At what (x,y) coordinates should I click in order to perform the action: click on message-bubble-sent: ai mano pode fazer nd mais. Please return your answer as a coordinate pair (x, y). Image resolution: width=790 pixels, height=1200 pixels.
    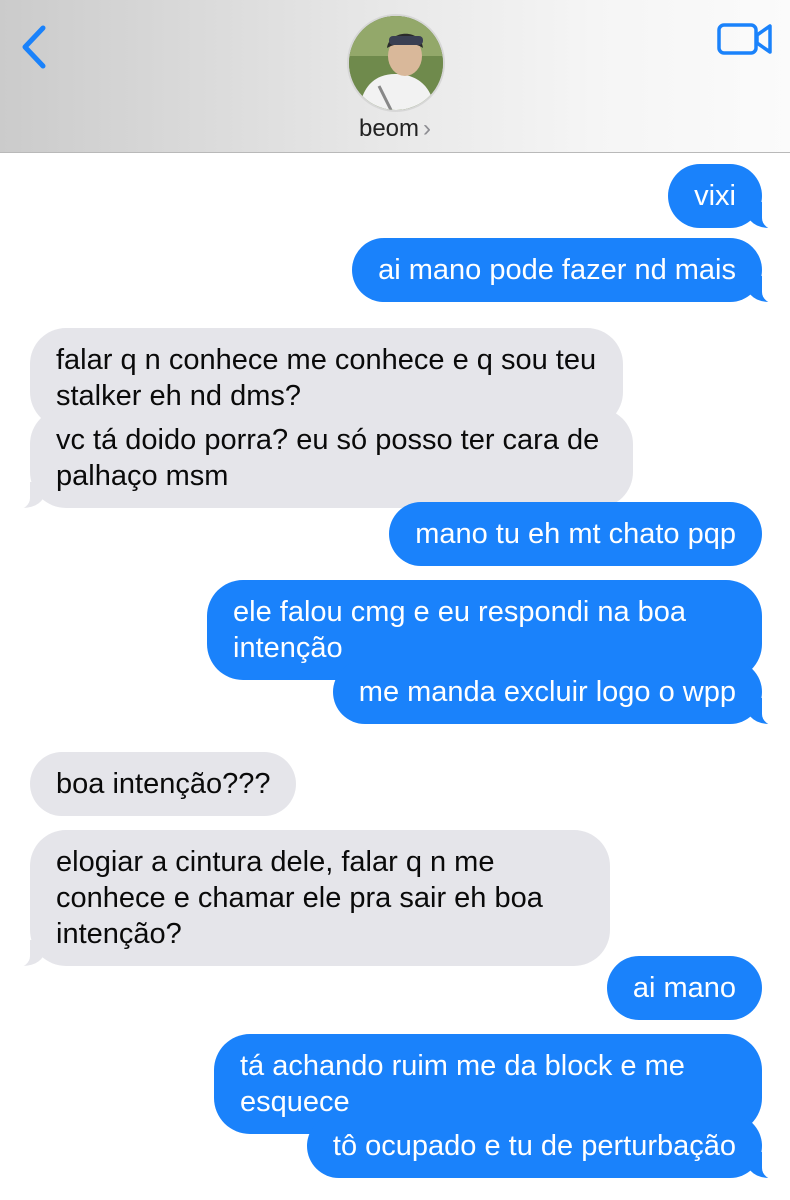
    Looking at the image, I should click on (568, 271).